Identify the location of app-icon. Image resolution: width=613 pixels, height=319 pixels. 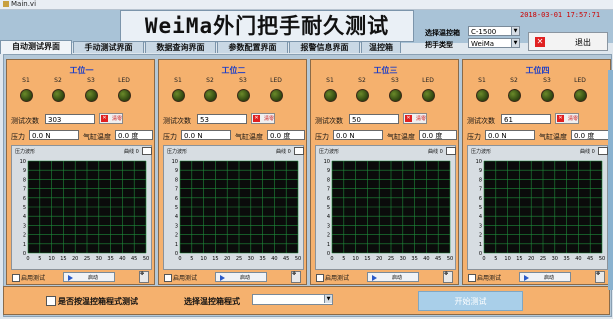
(6, 4).